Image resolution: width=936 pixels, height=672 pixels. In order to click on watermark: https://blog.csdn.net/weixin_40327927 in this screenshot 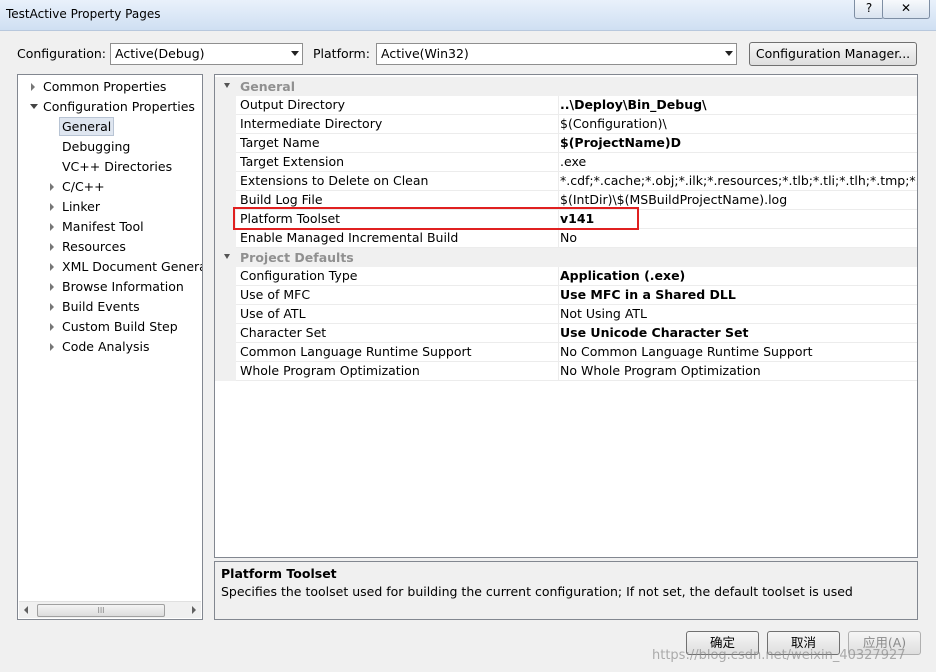, I will do `click(779, 655)`.